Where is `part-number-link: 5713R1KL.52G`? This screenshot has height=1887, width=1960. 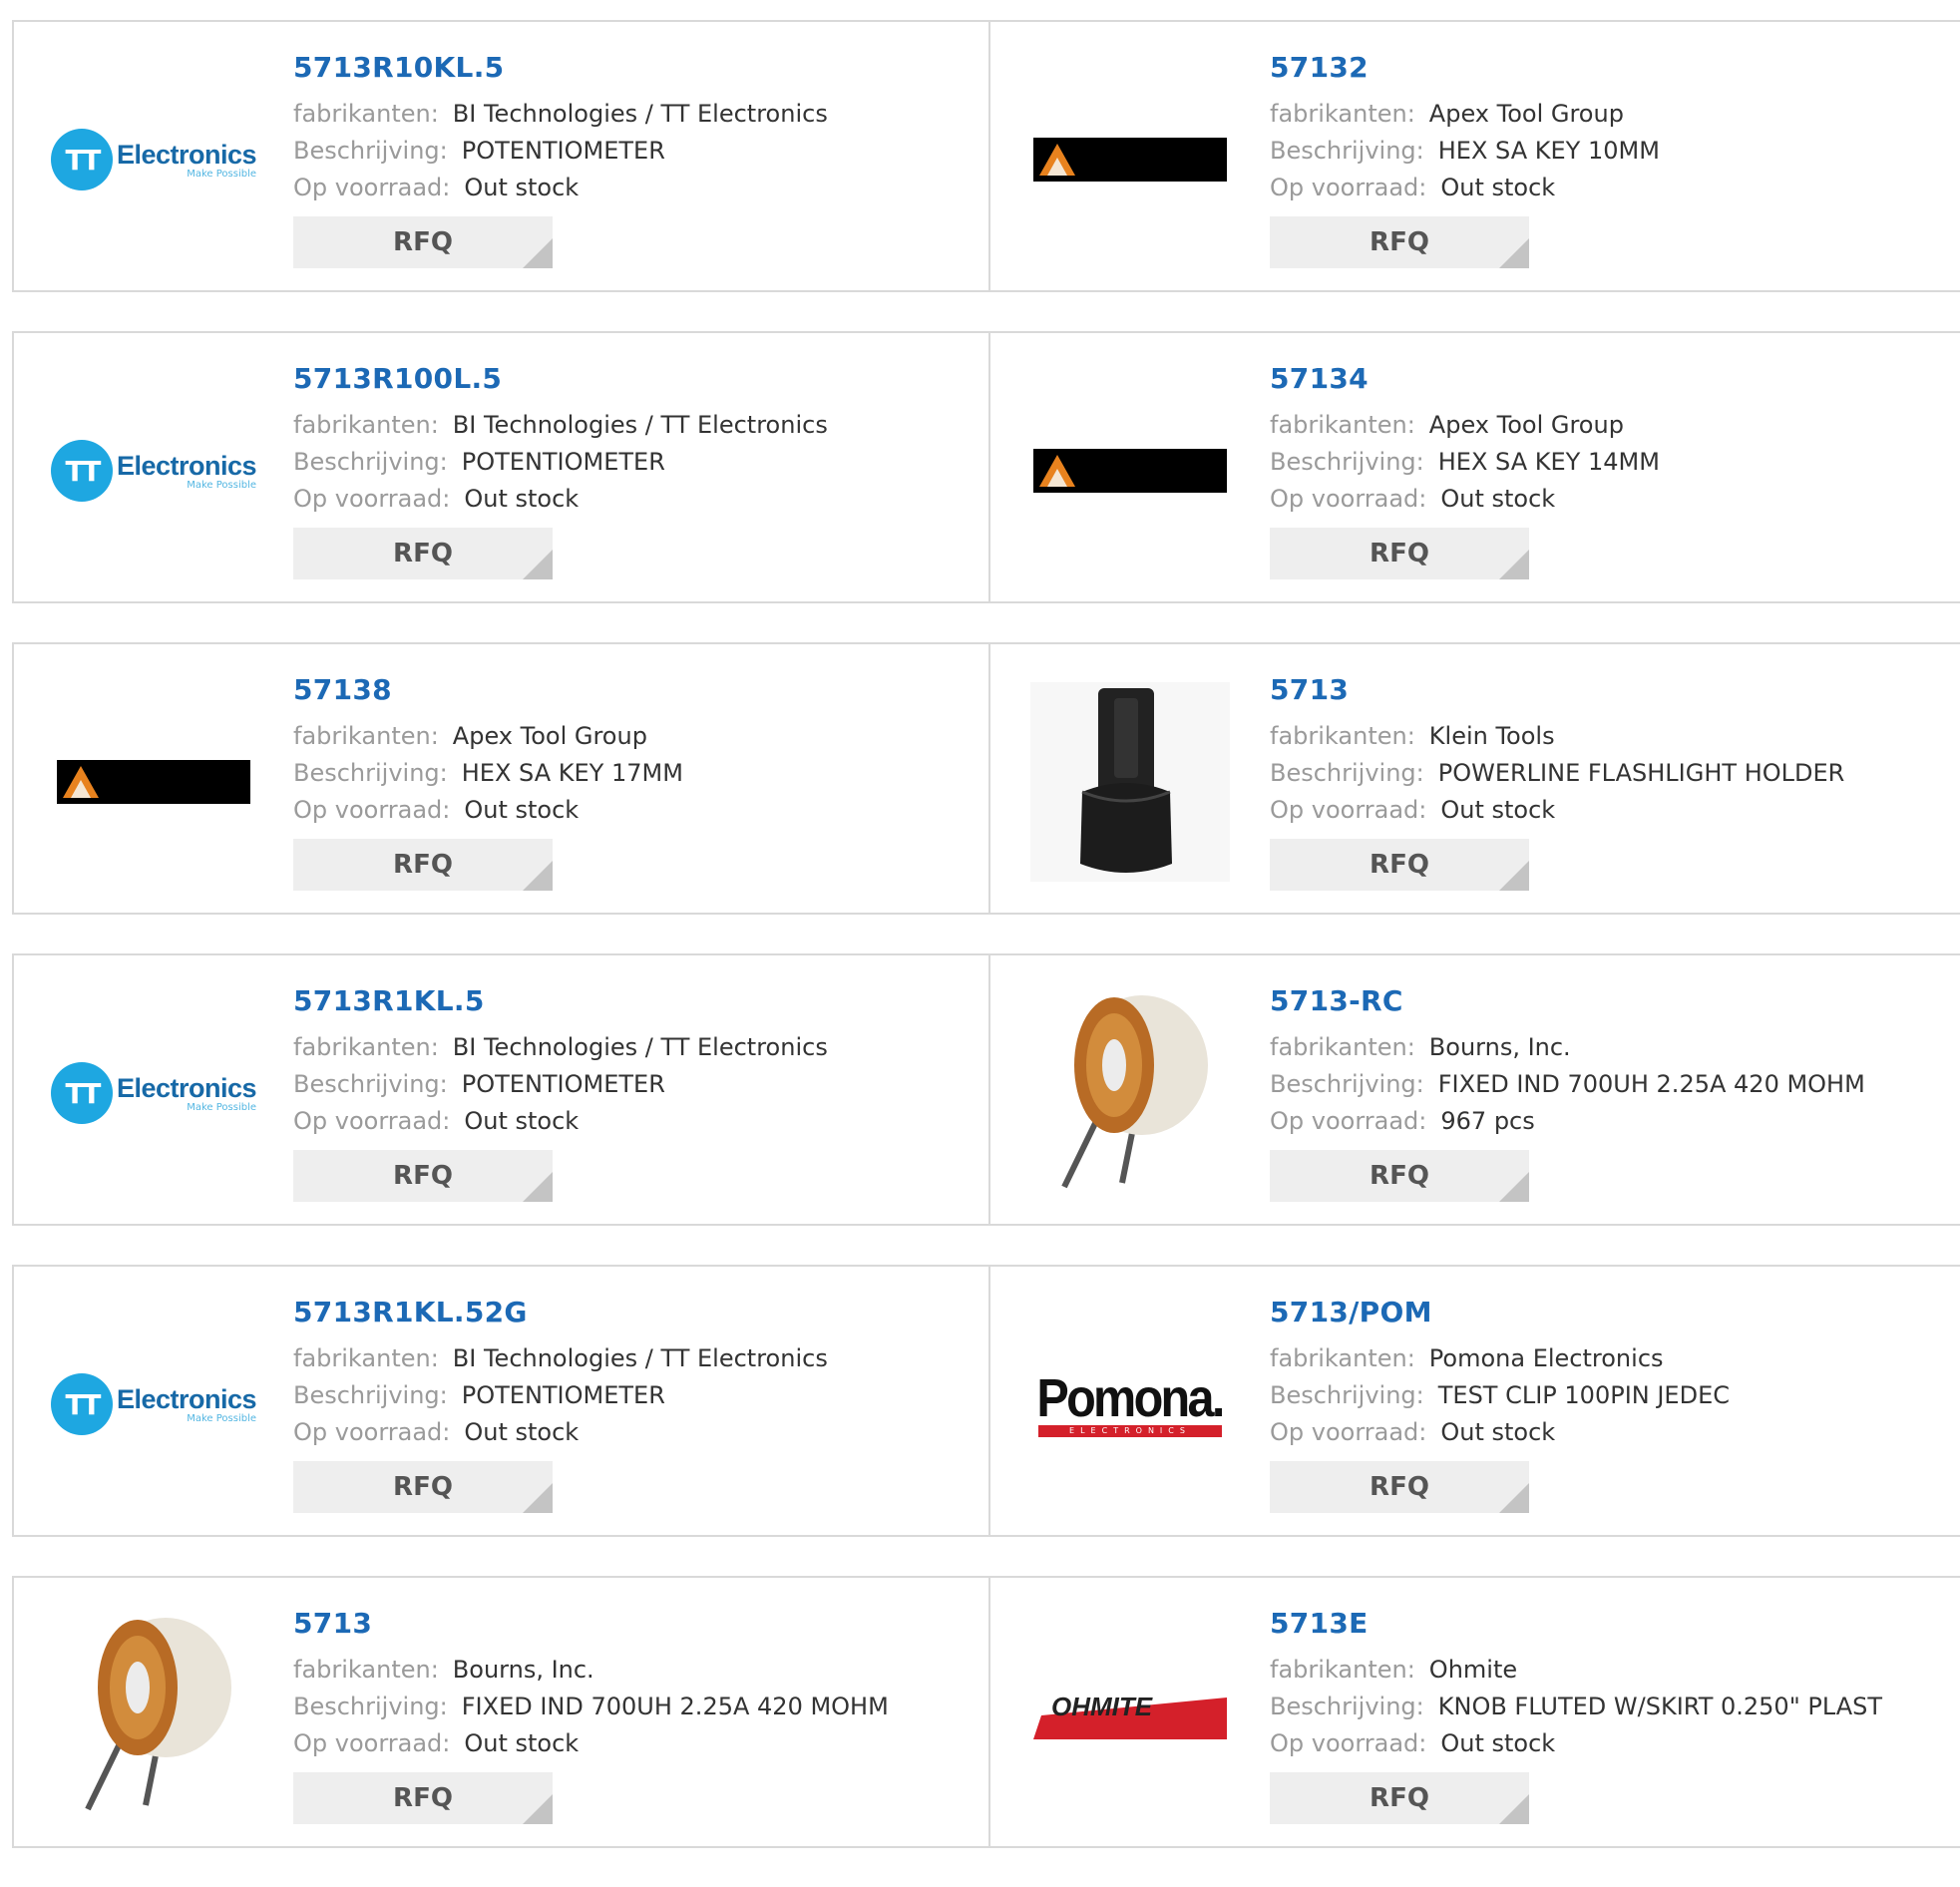 part-number-link: 5713R1KL.52G is located at coordinates (633, 1312).